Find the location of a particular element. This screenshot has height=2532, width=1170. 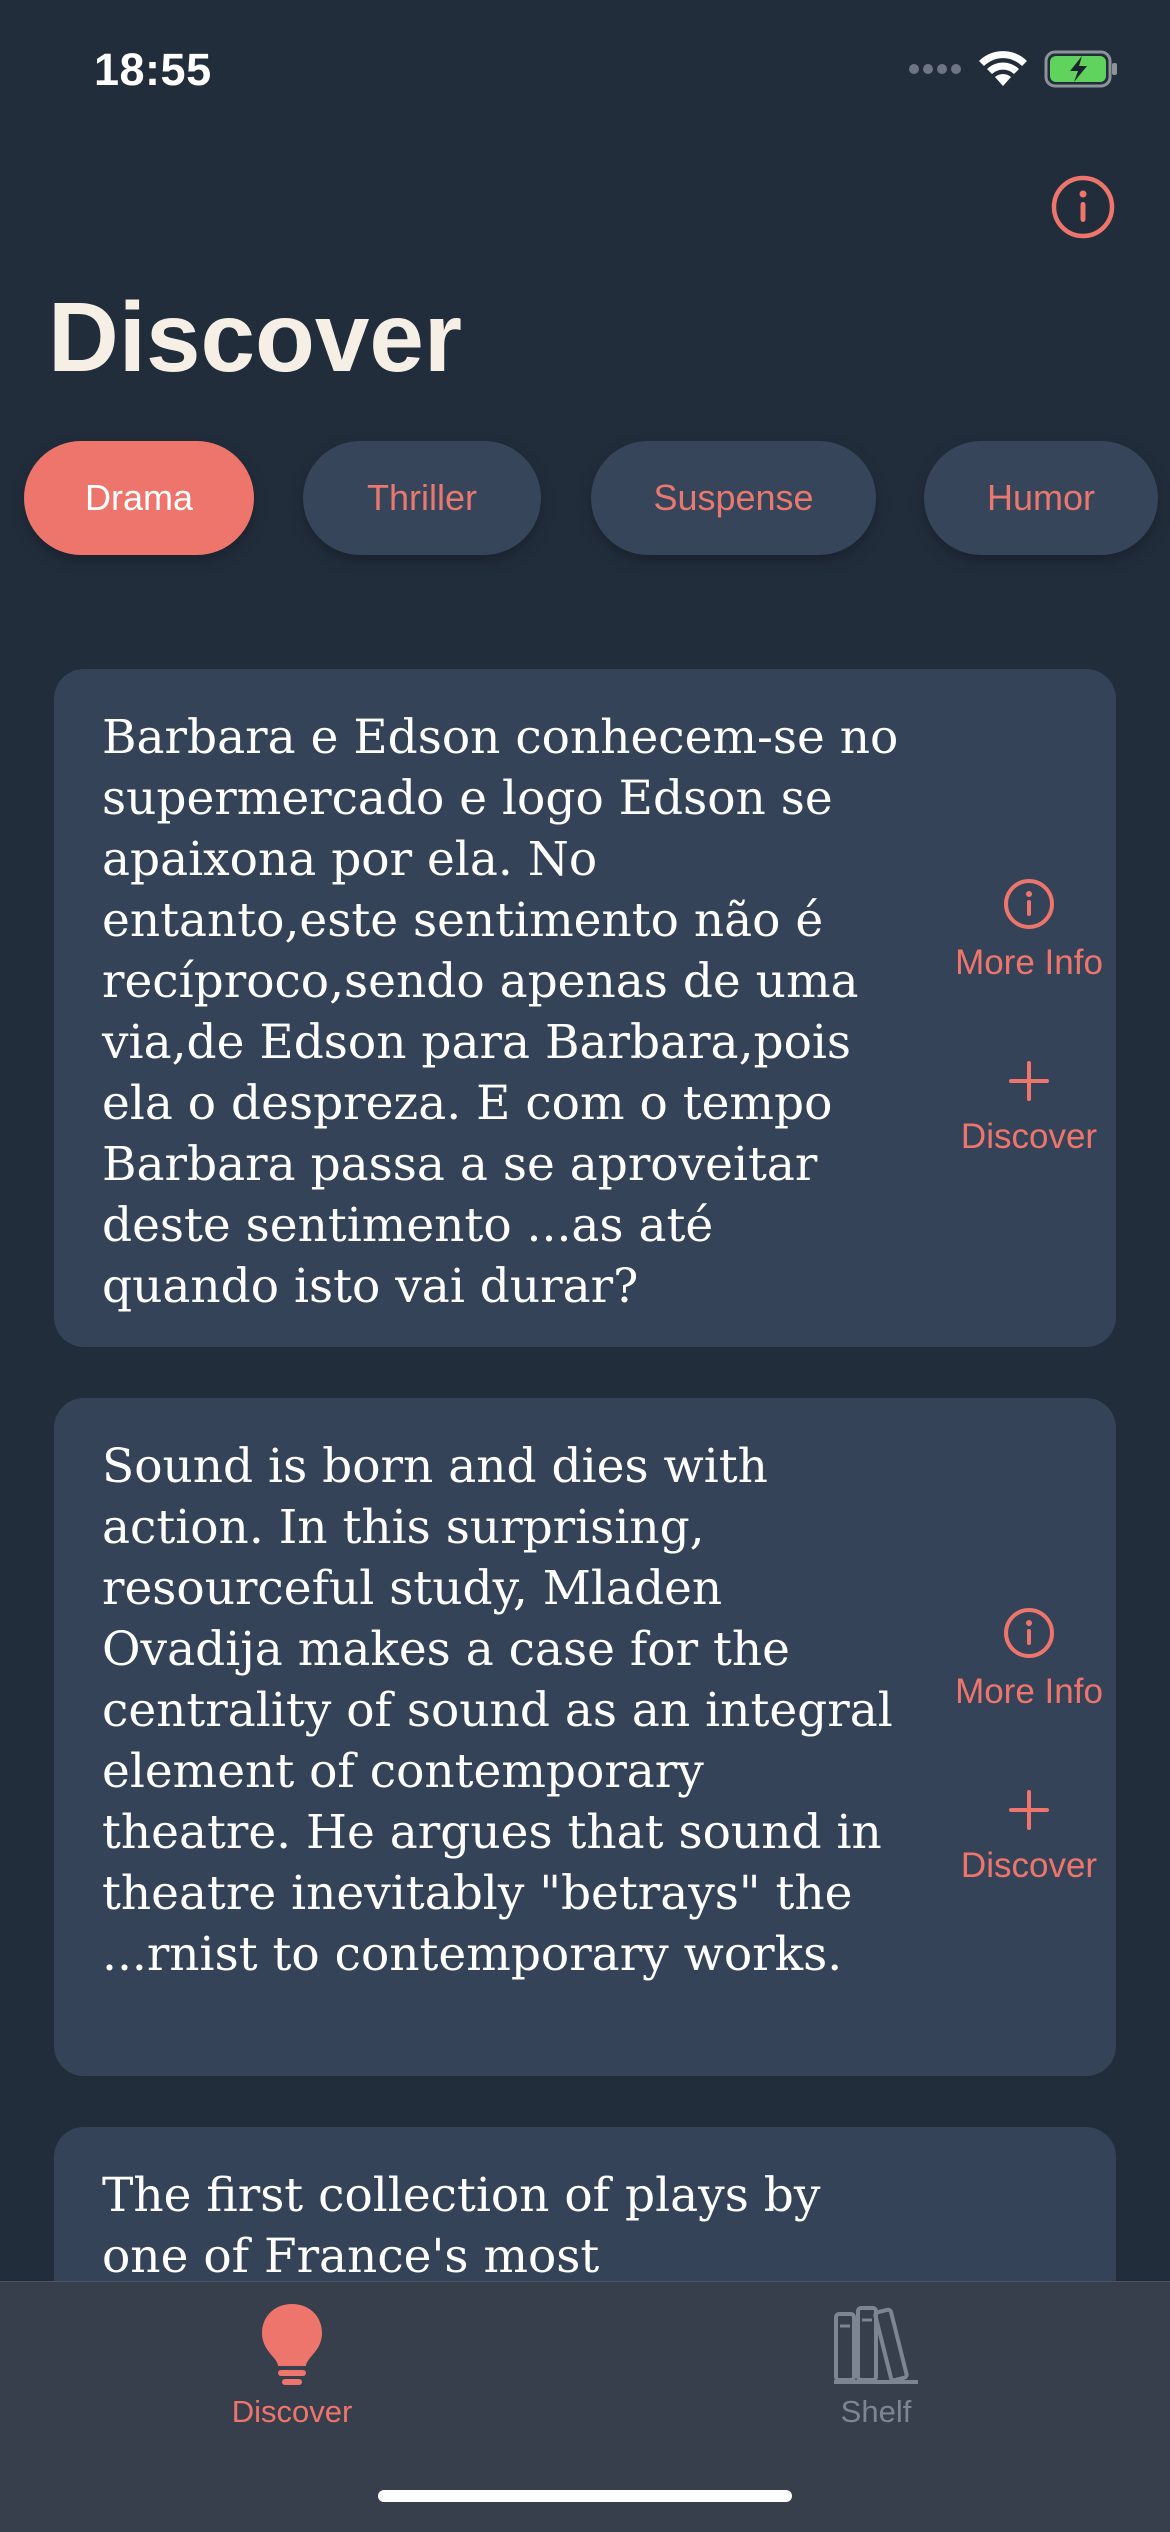

battery-charging-icon is located at coordinates (1082, 71).